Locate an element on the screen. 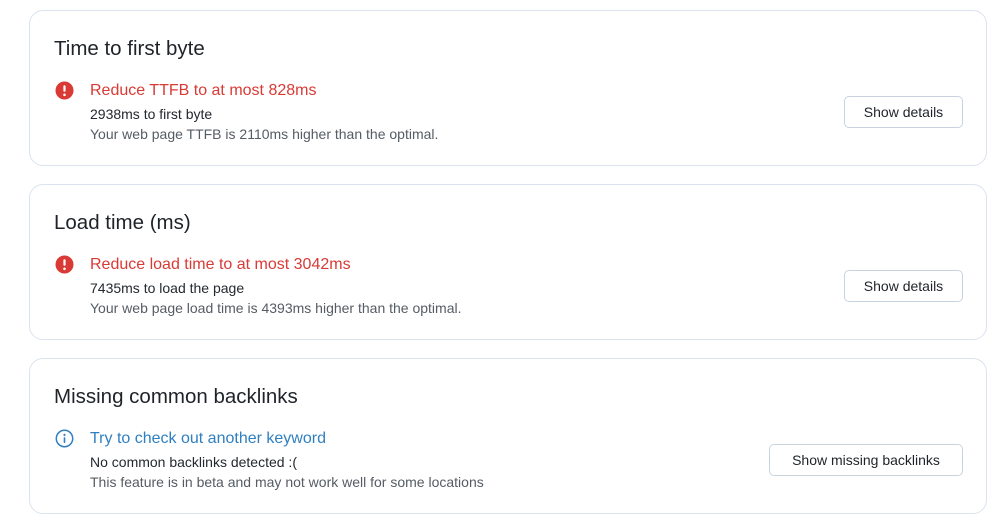 The height and width of the screenshot is (521, 1008). measured-value: 2938ms to first byte is located at coordinates (151, 114).